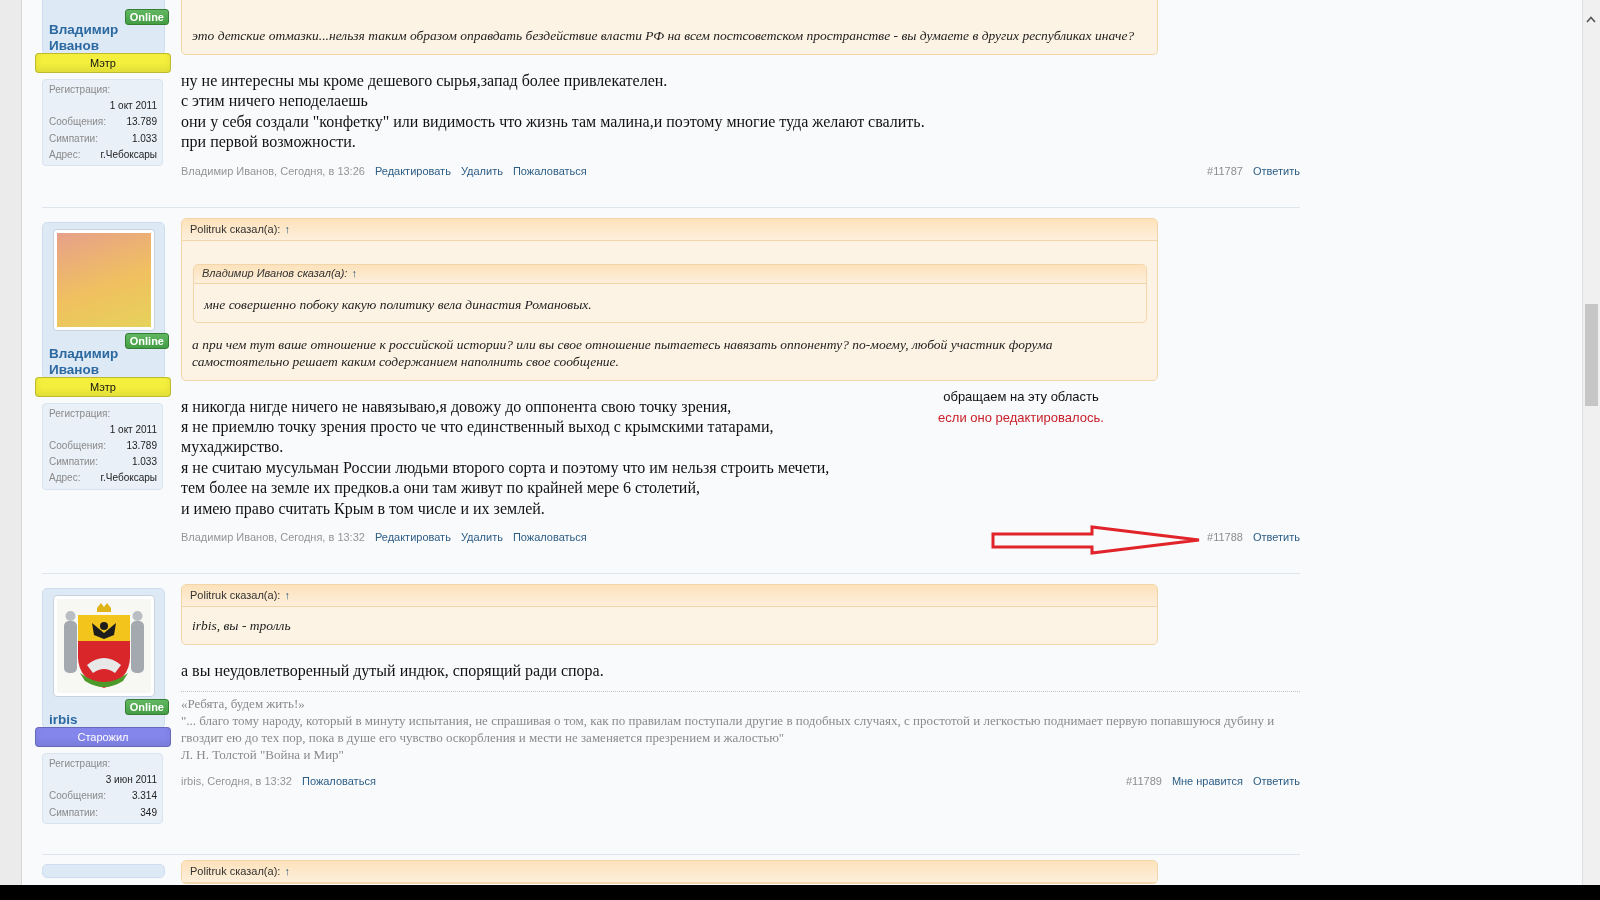  I want to click on quote-text: а при чем тут ваше отношение к российской истории? или вы свое отношение пытаетесь навязать оппоненту? по-моему, любой участник форума самостоятельно решает каким содержанием наполнить свое сообщение., so click(623, 352).